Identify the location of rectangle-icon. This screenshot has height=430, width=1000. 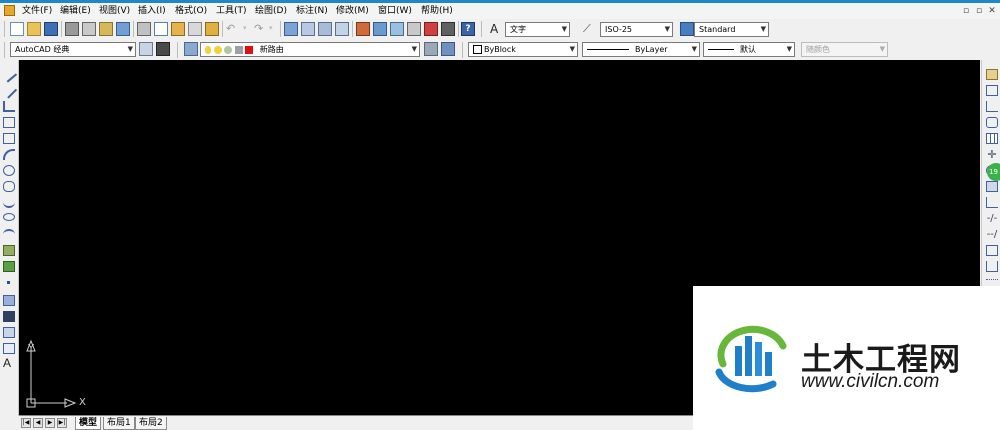
(9, 138).